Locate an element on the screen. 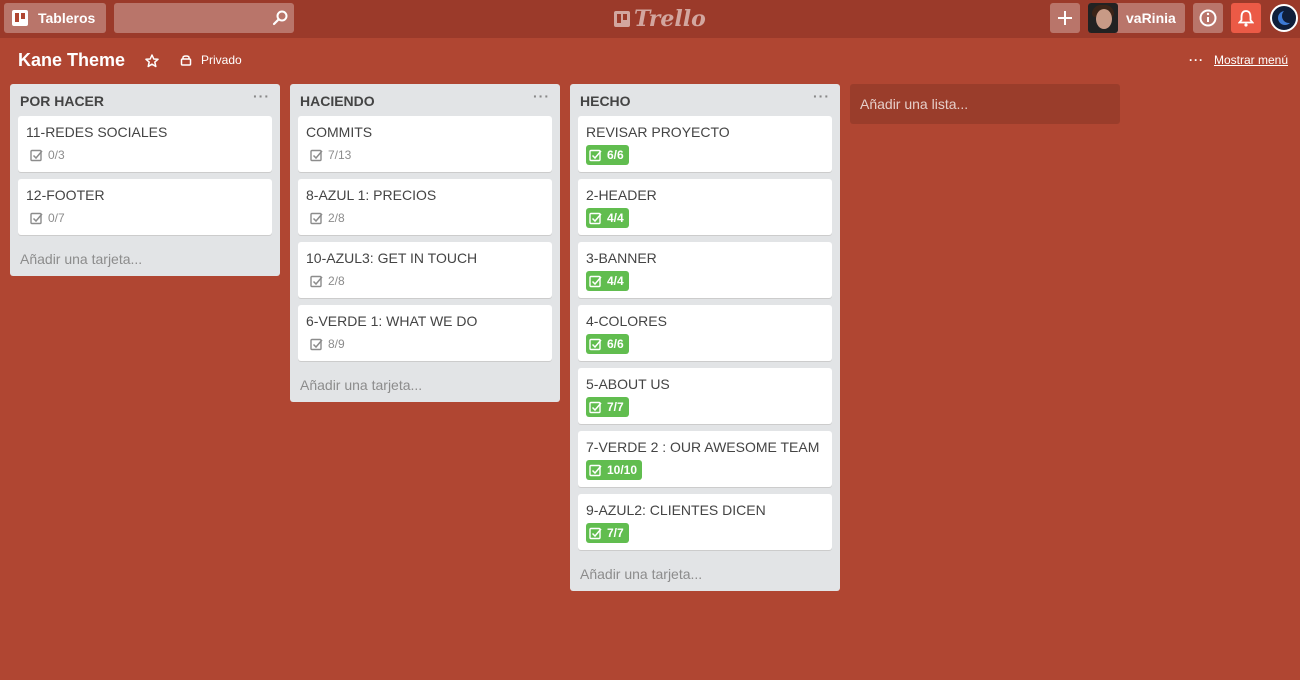  list-header: HECHO ··· is located at coordinates (705, 100).